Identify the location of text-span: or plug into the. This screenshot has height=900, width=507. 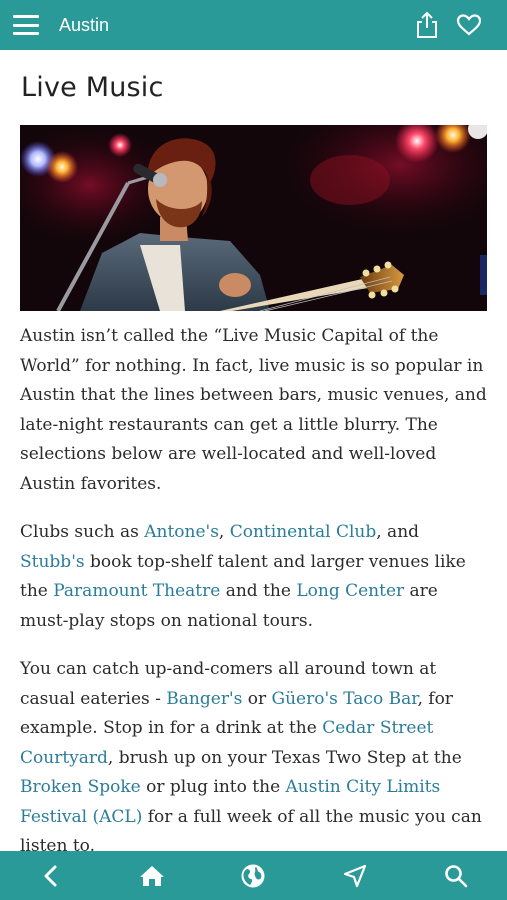
(213, 787).